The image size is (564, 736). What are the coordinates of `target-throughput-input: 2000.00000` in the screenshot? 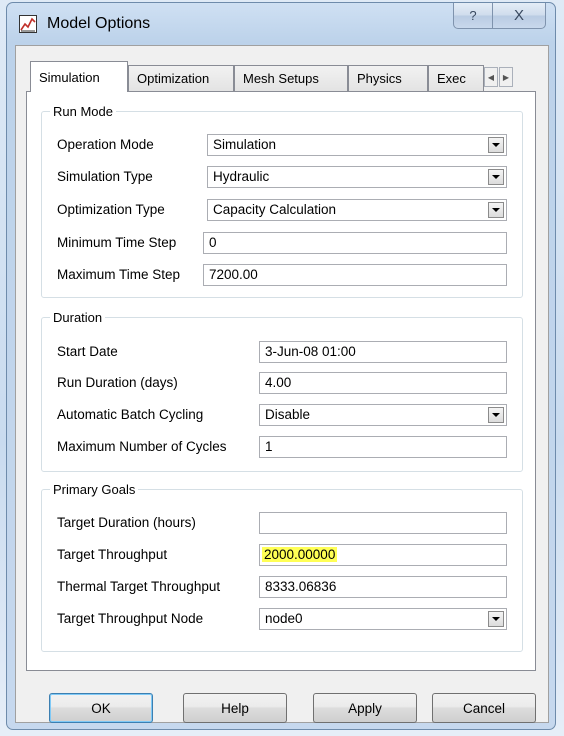 It's located at (383, 555).